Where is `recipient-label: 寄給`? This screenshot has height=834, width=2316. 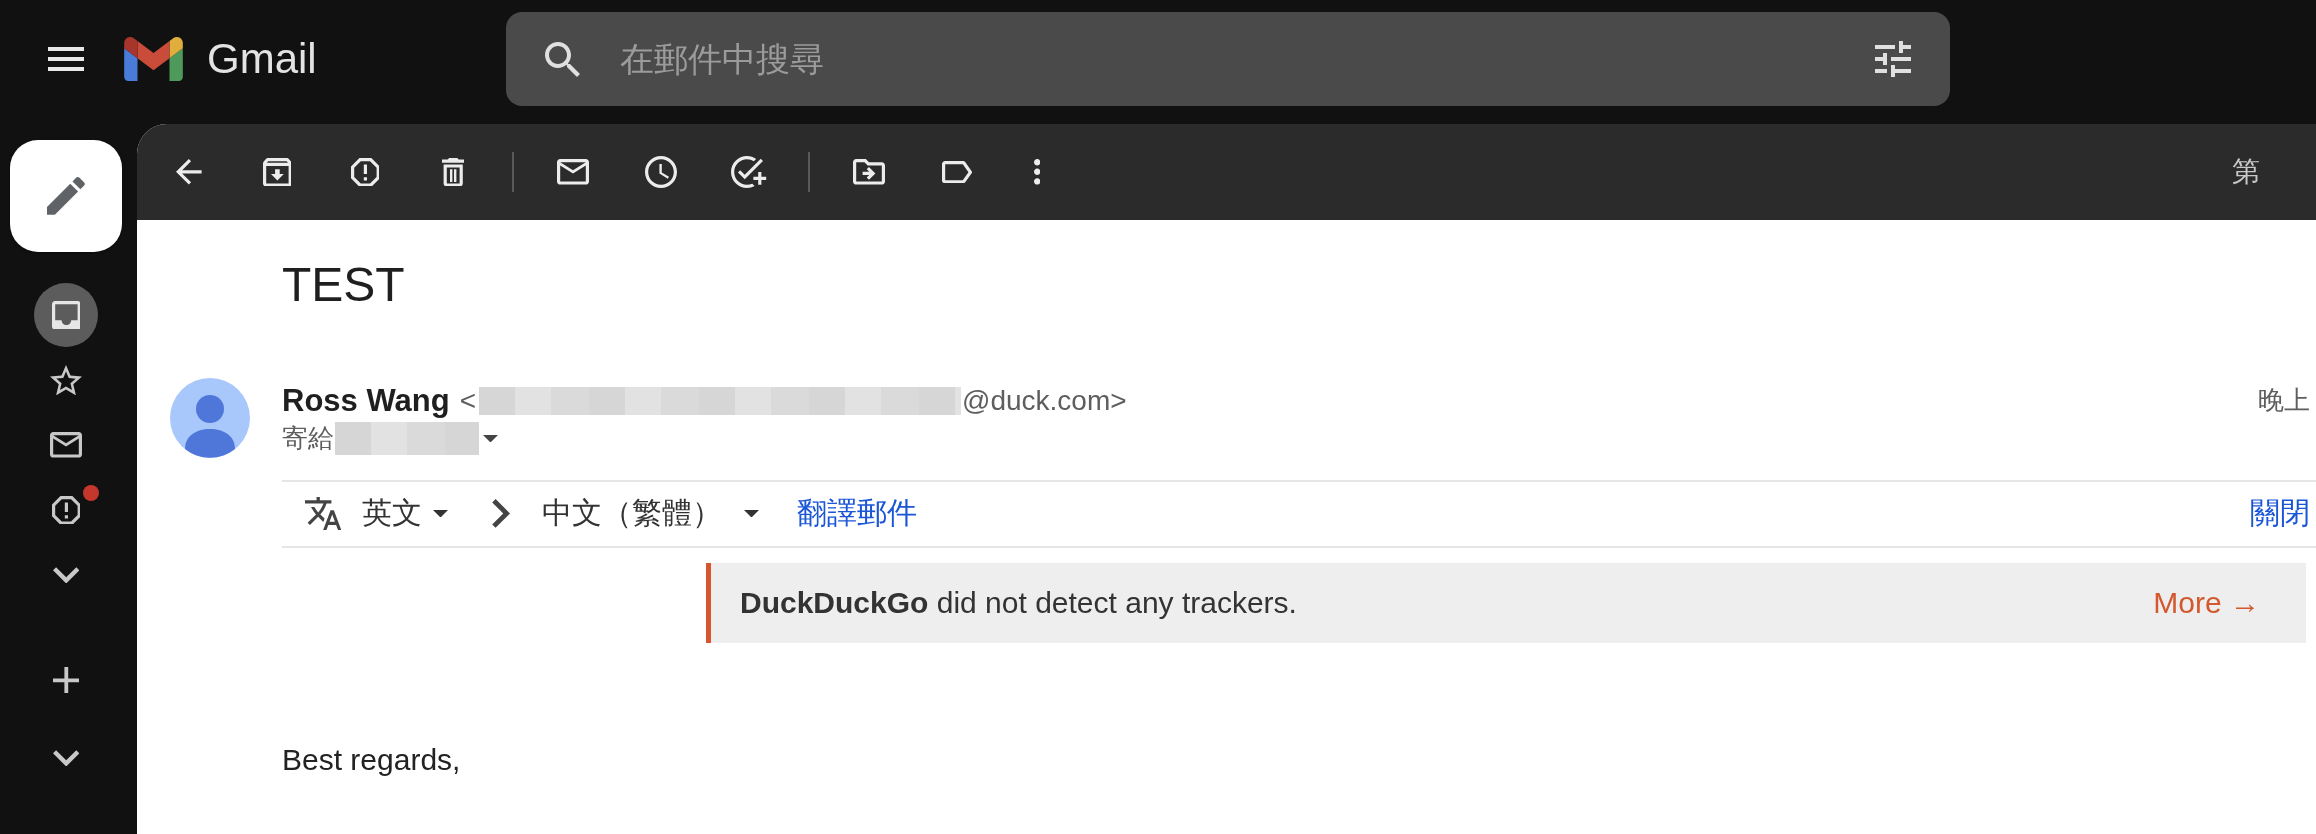
recipient-label: 寄給 is located at coordinates (308, 439).